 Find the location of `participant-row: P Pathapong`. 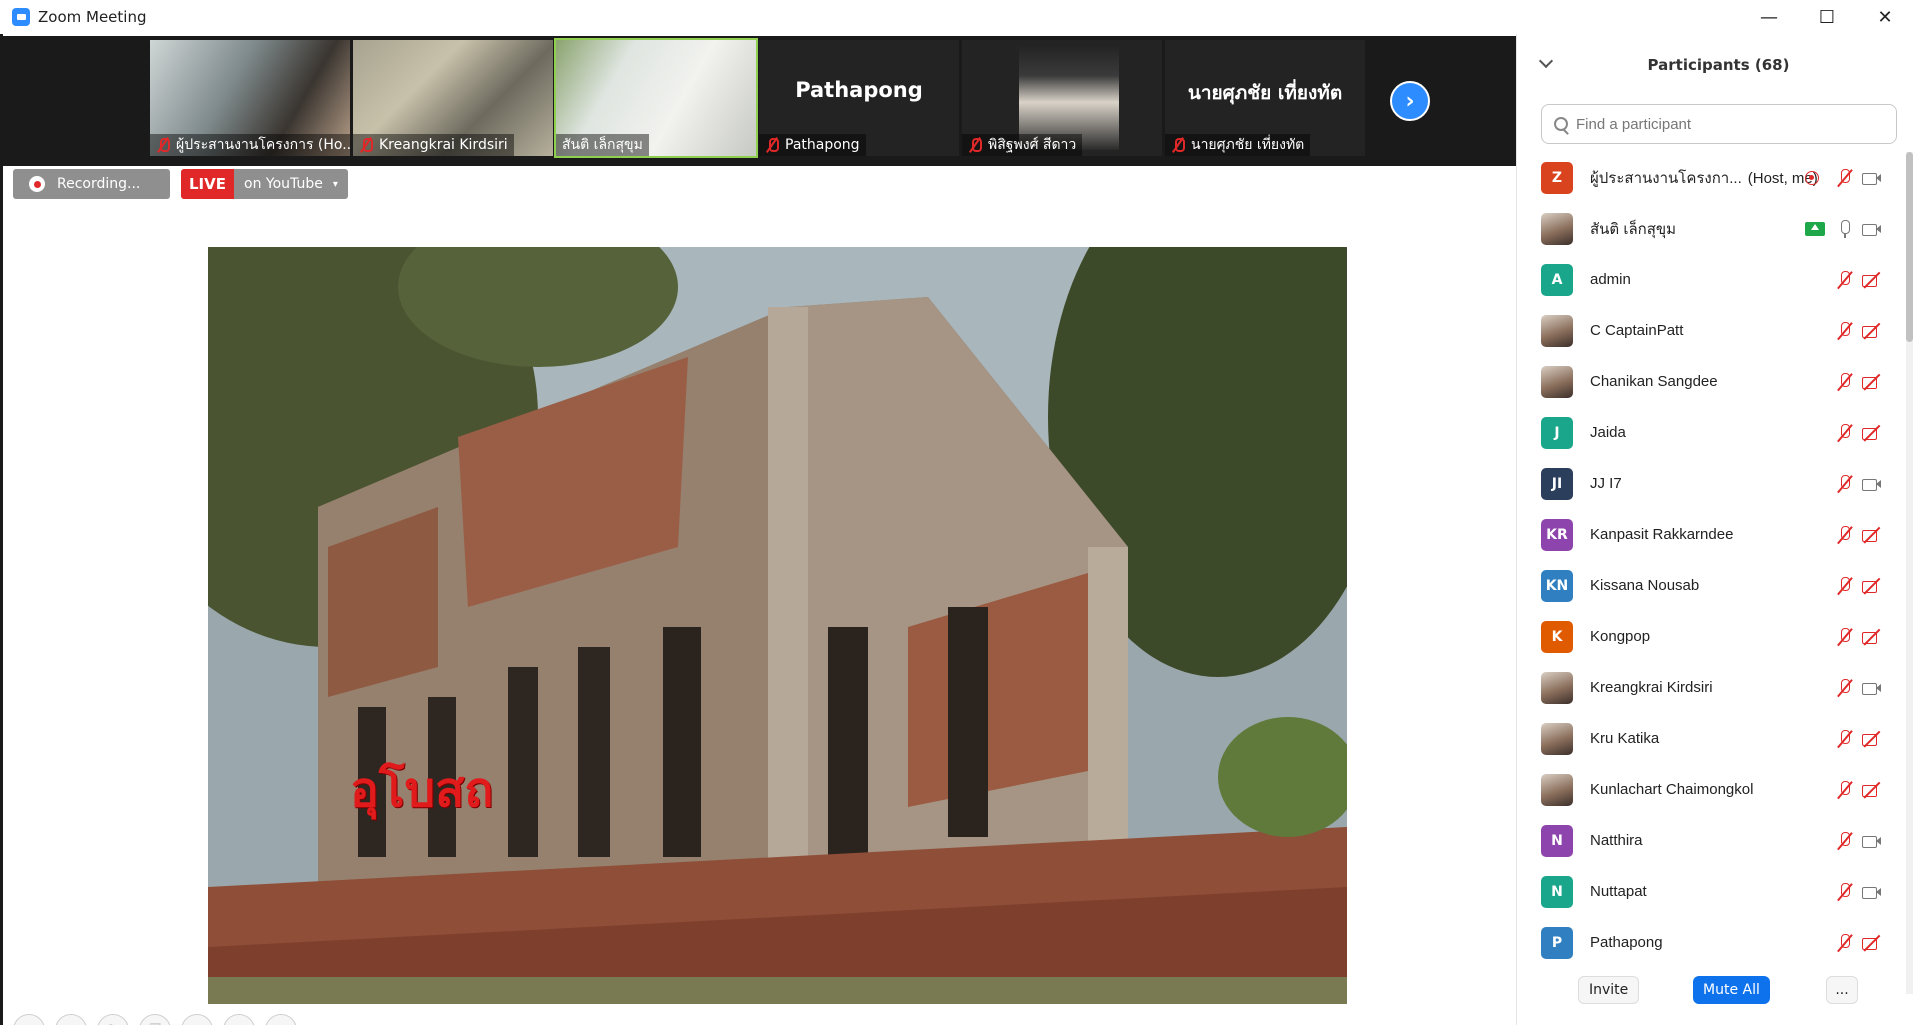

participant-row: P Pathapong is located at coordinates (1707, 942).